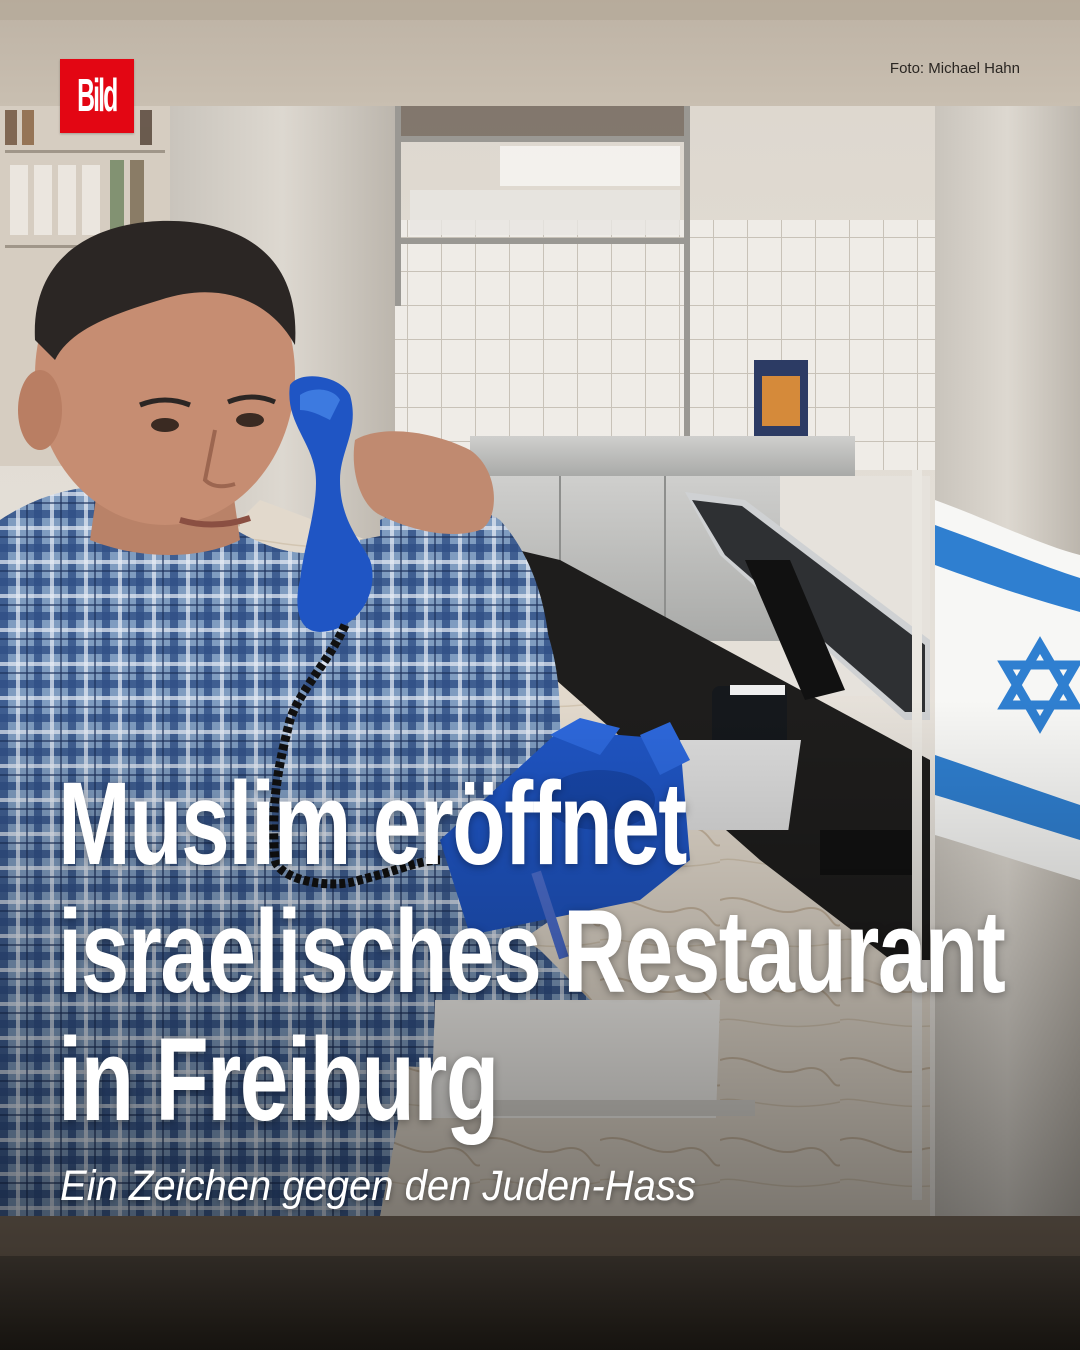  I want to click on headline-line-1: Muslim eröffnet, so click(372, 824).